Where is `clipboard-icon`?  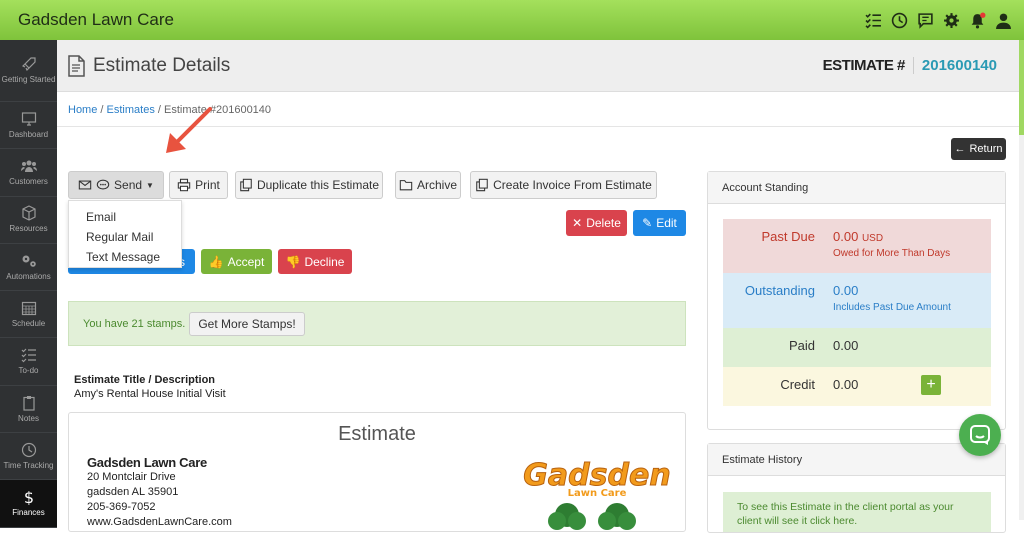 clipboard-icon is located at coordinates (28, 403).